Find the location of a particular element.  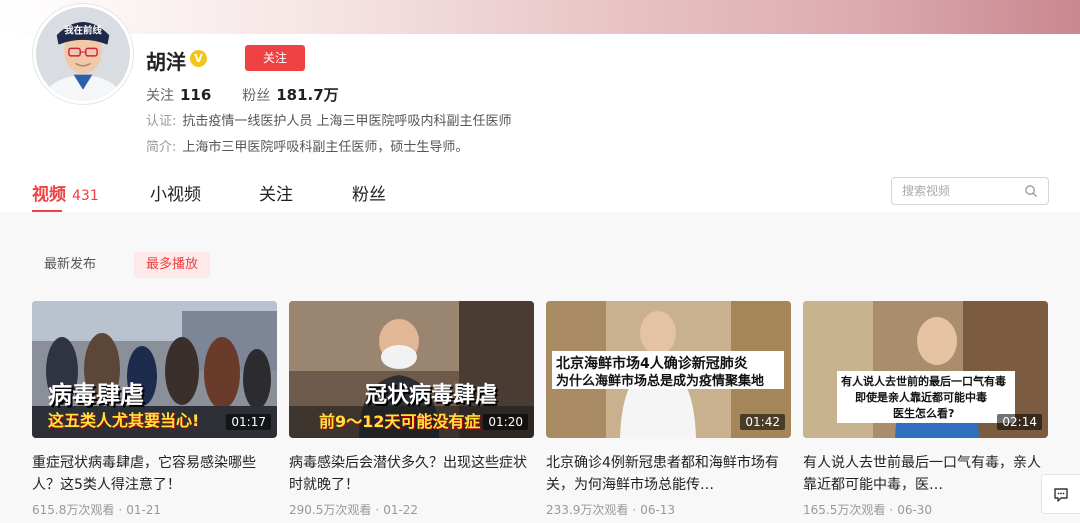

bio-label: 简介: is located at coordinates (161, 147).